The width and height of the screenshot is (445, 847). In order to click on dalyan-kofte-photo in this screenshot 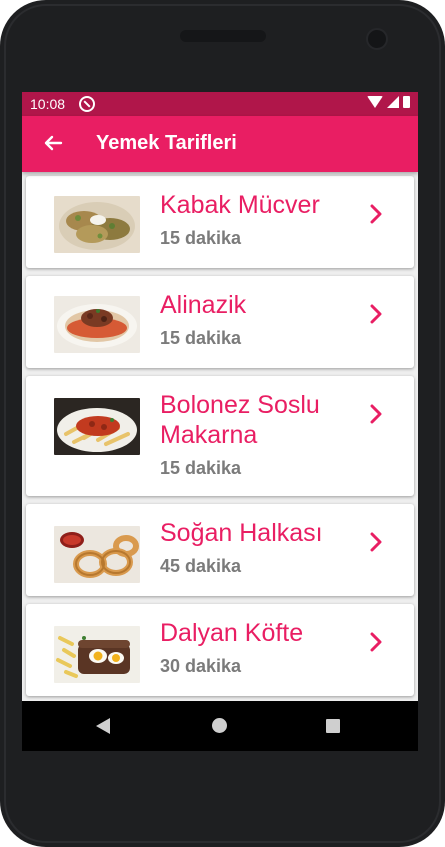, I will do `click(97, 654)`.